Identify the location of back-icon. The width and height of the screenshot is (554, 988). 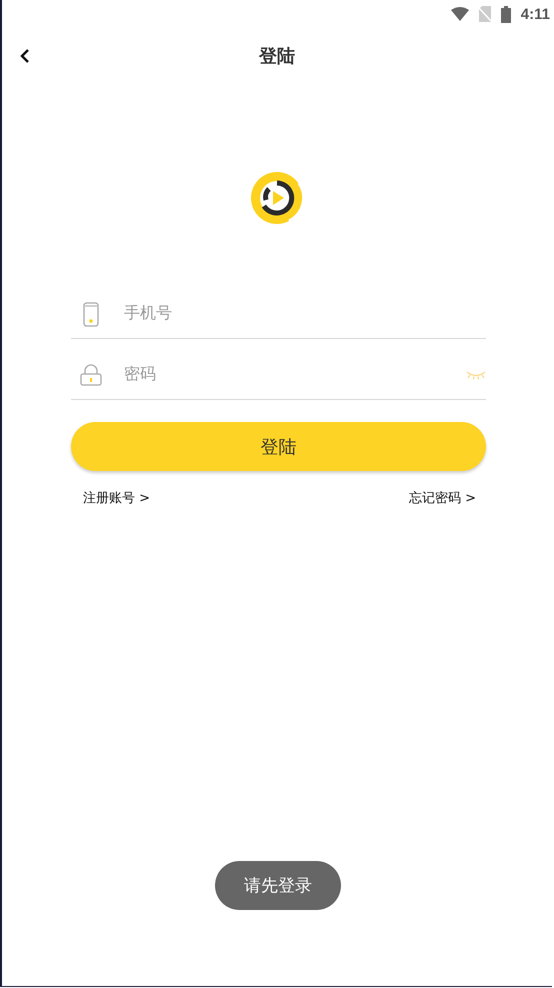
(25, 56).